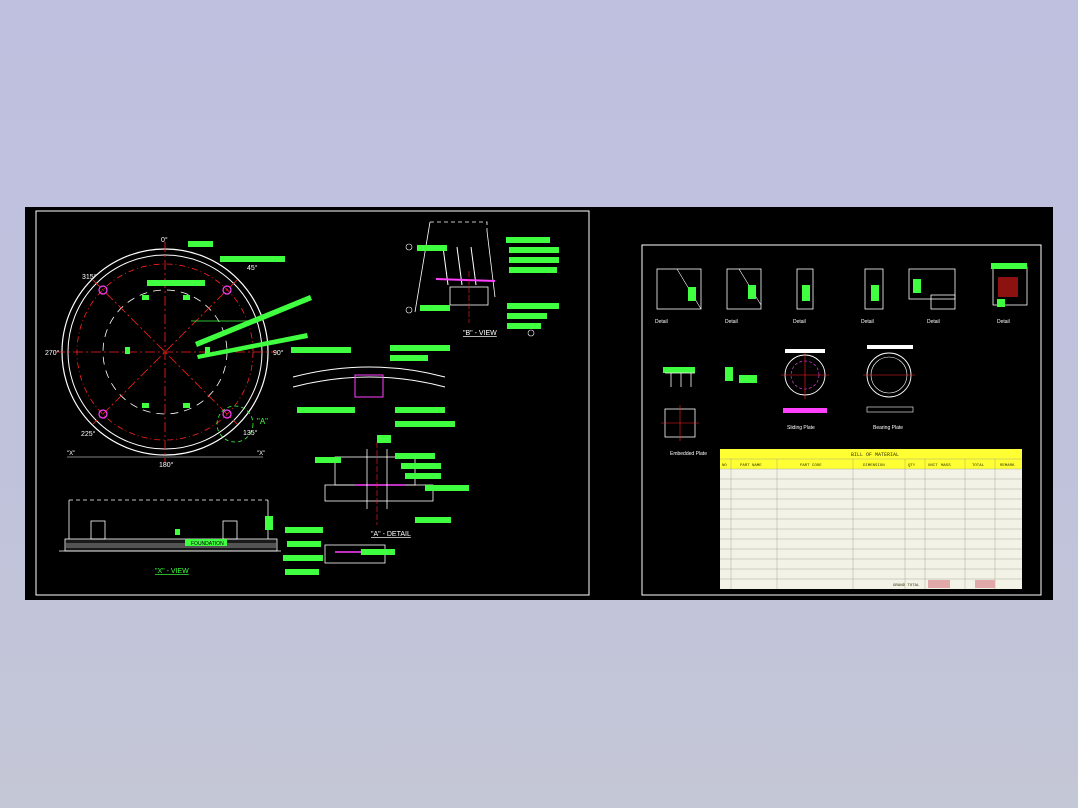 The height and width of the screenshot is (808, 1078). I want to click on bom-header-unit: UNIT, so click(933, 466).